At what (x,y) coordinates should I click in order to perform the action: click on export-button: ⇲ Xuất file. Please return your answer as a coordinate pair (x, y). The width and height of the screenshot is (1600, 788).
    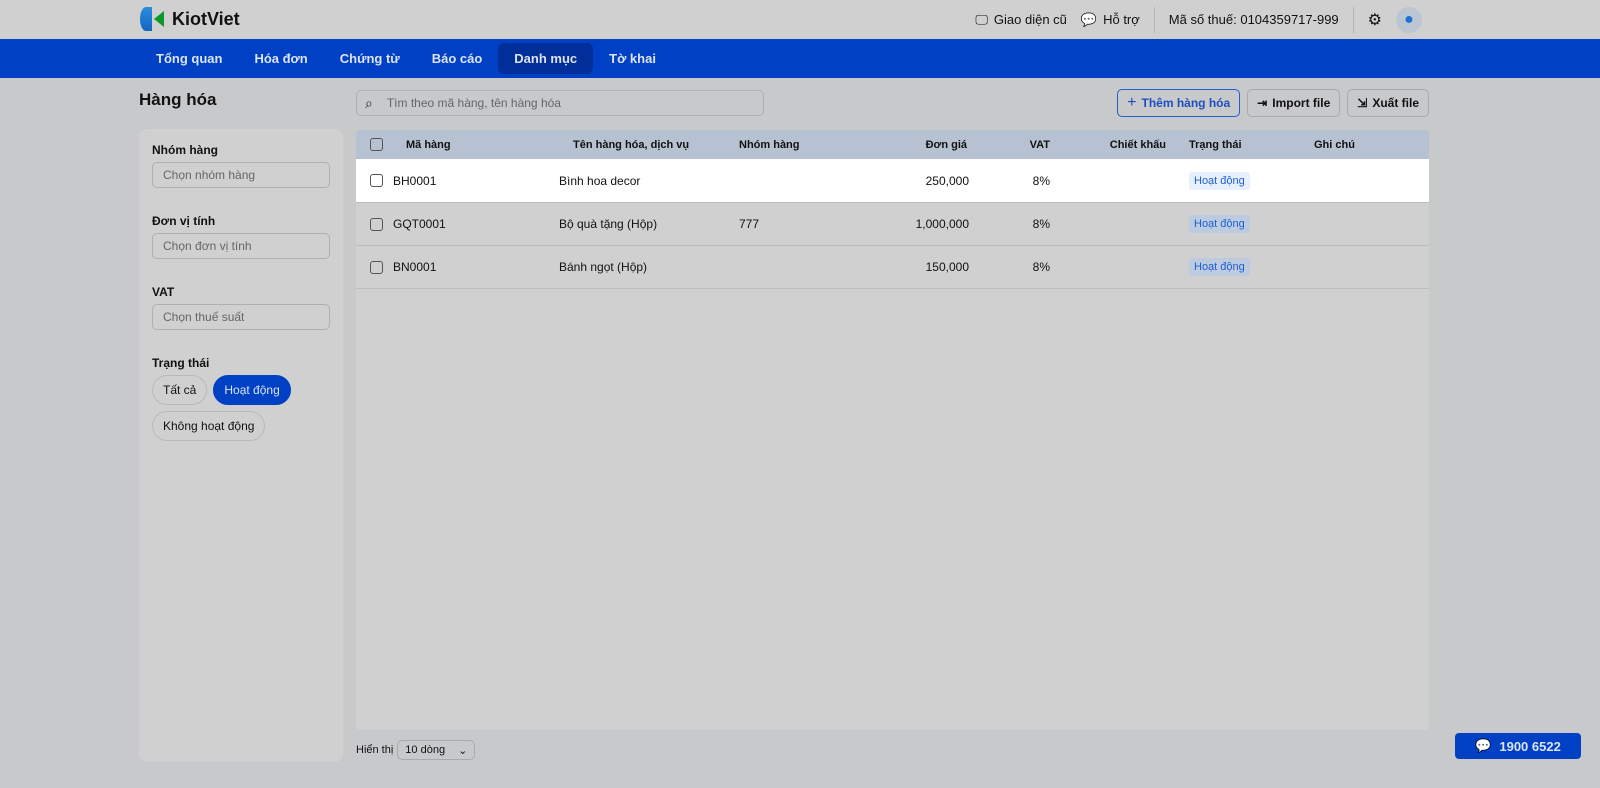
    Looking at the image, I should click on (1388, 103).